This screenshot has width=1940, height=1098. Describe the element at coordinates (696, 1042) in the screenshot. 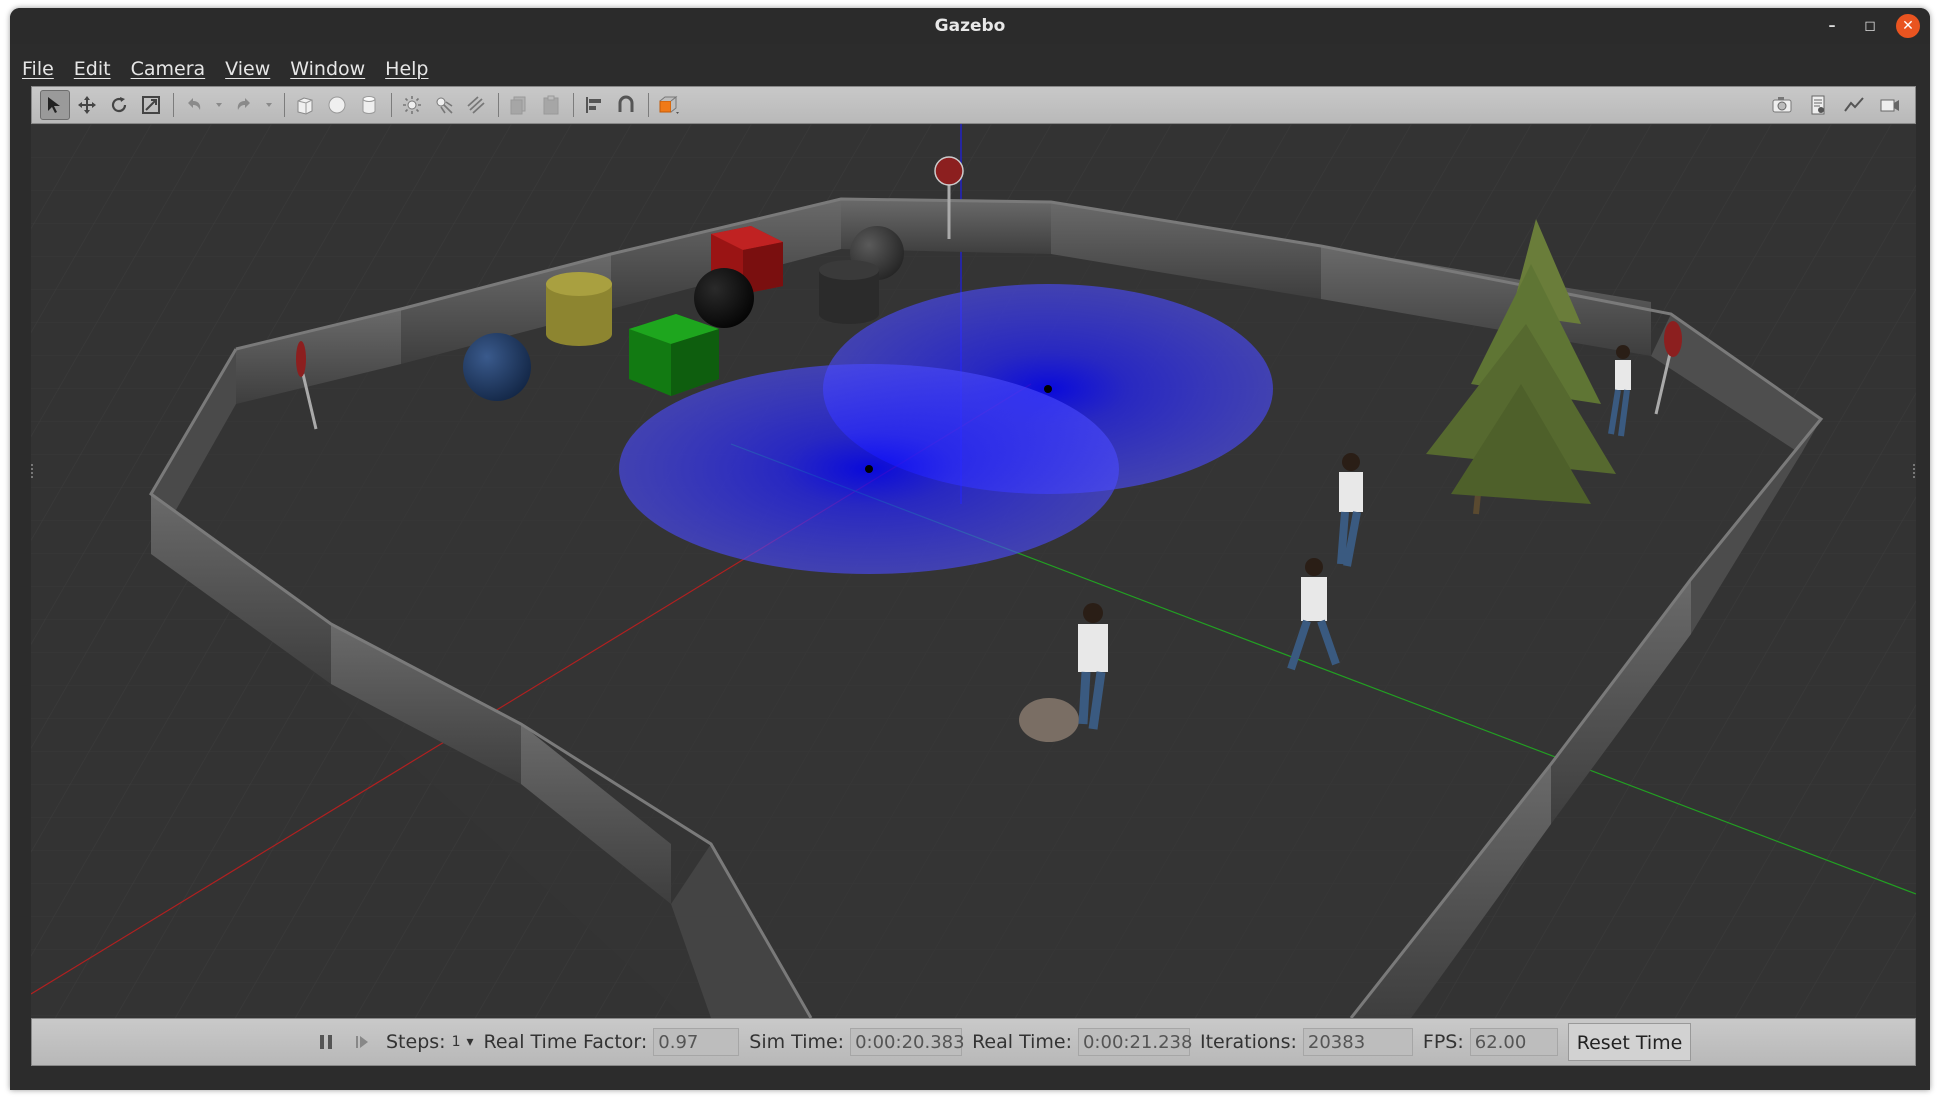

I see `rtf-value: 0.97` at that location.